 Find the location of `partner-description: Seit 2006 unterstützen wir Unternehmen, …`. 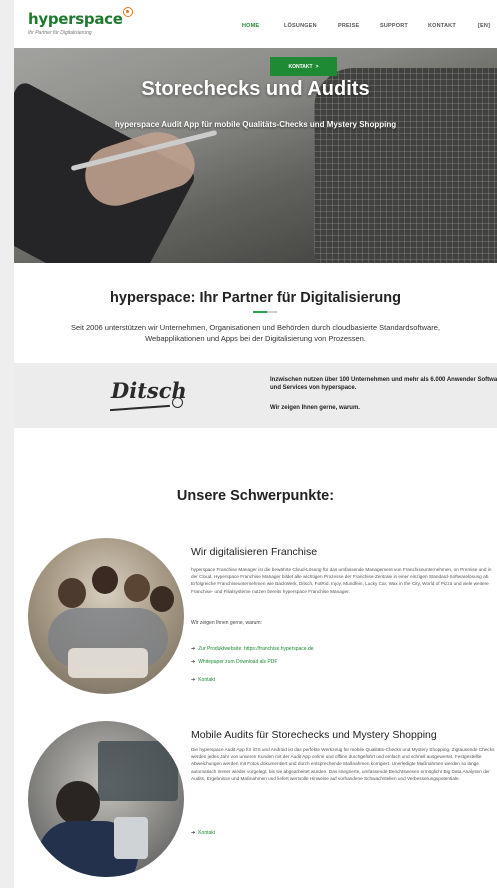

partner-description: Seit 2006 unterstützen wir Unternehmen, … is located at coordinates (255, 333).